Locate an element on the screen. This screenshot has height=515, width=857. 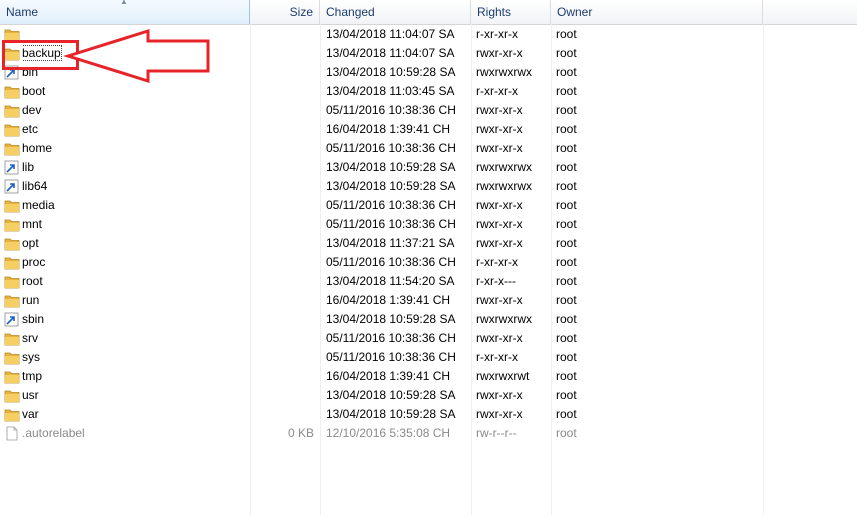
table-row: lib 13/04/2018 10:59:28 SA rwxrwxrwx root is located at coordinates (428, 167).